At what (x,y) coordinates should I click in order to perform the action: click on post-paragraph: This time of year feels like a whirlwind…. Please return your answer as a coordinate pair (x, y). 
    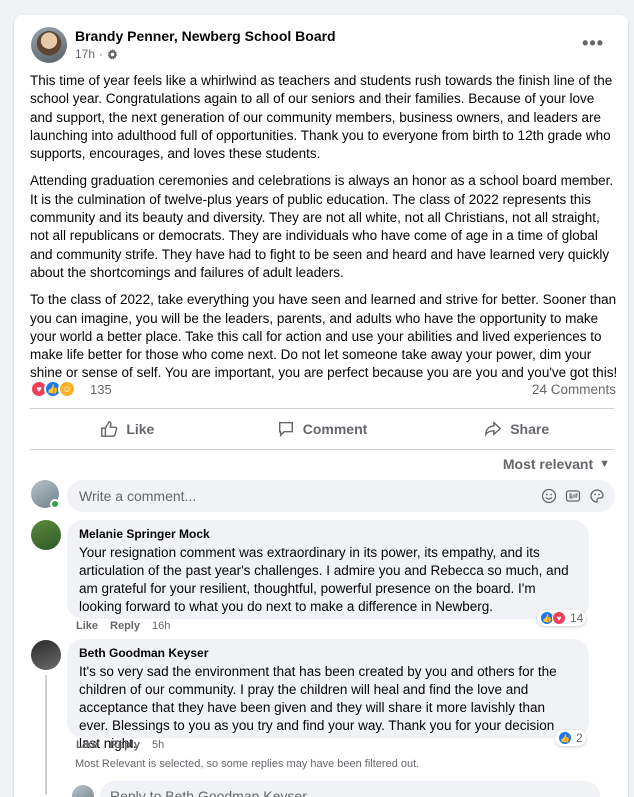
    Looking at the image, I should click on (321, 117).